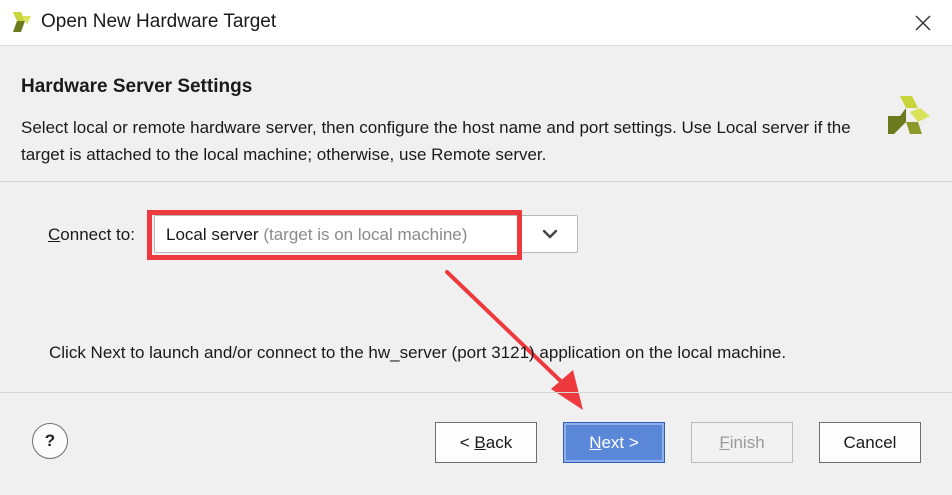 This screenshot has height=495, width=952. Describe the element at coordinates (480, 442) in the screenshot. I see `back-mnemonic: B` at that location.